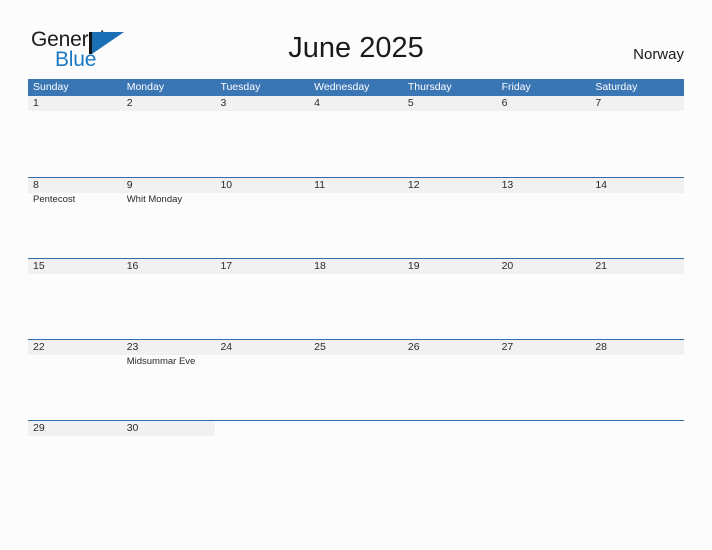  What do you see at coordinates (75, 299) in the screenshot?
I see `day-cell: 15` at bounding box center [75, 299].